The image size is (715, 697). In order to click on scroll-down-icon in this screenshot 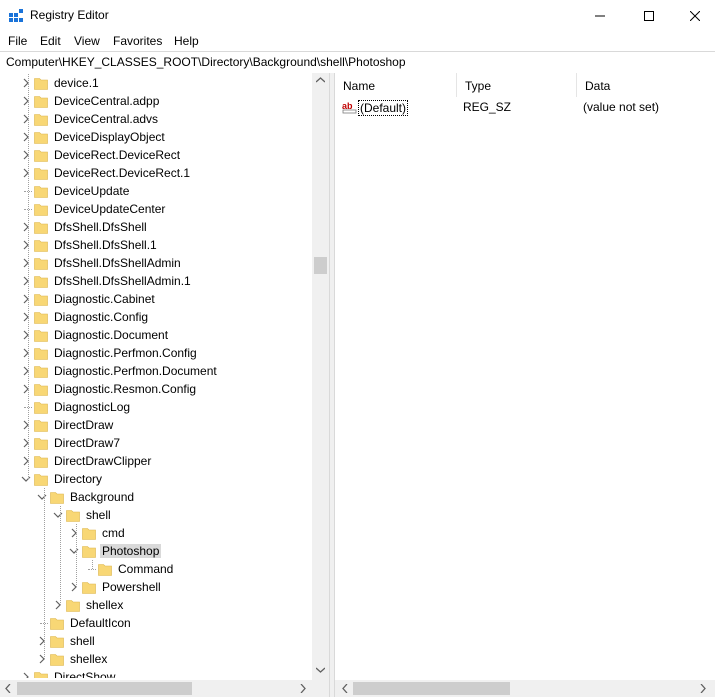, I will do `click(320, 670)`.